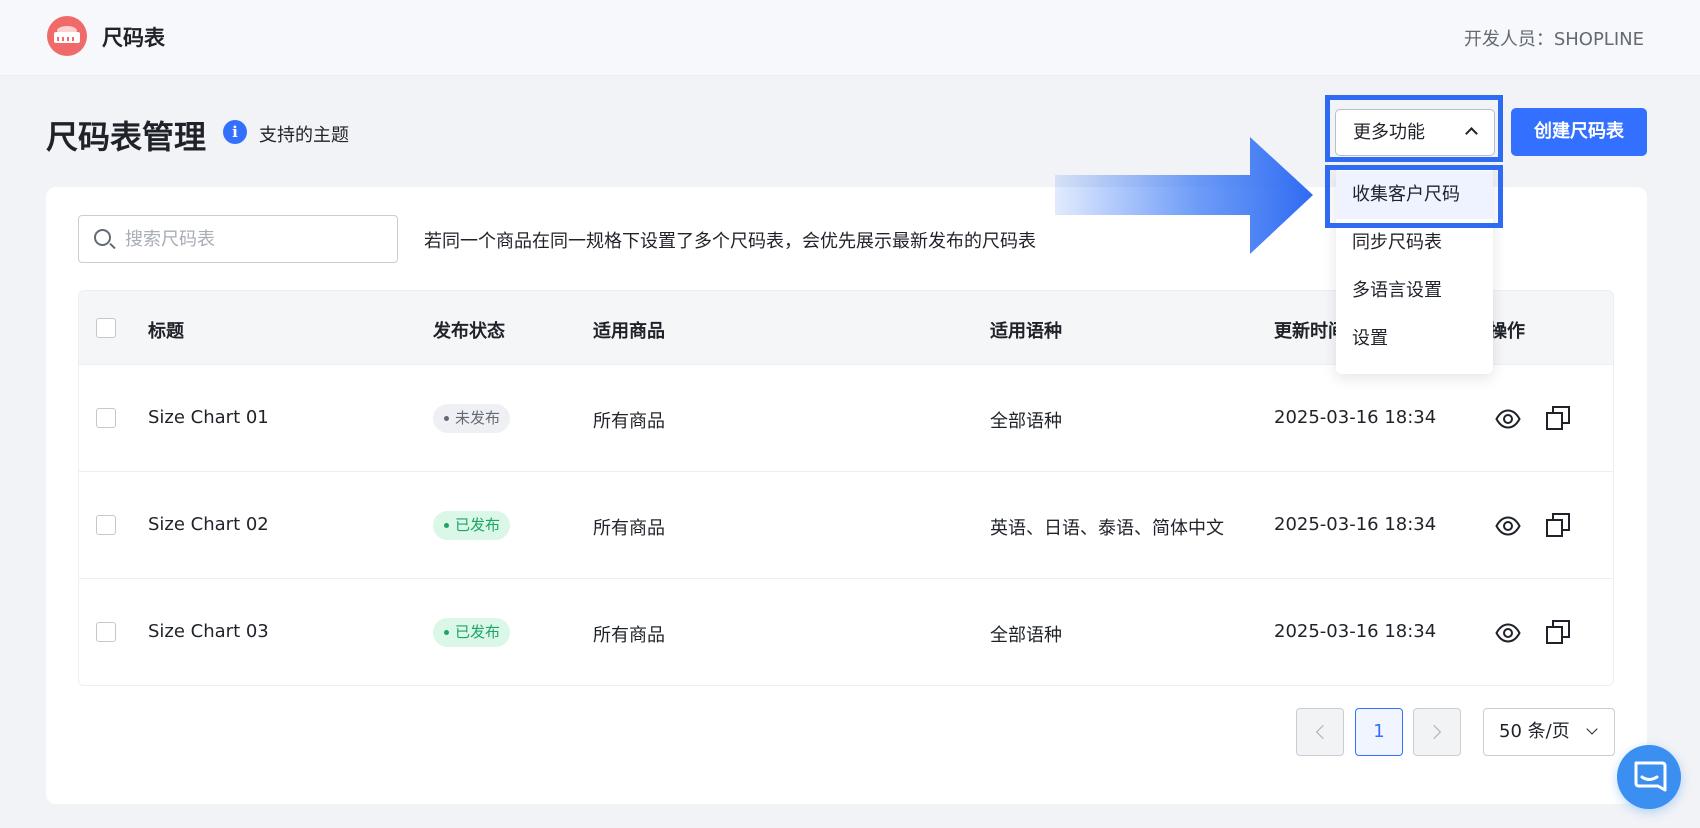  I want to click on page-size-select: 50 条/页, so click(1549, 732).